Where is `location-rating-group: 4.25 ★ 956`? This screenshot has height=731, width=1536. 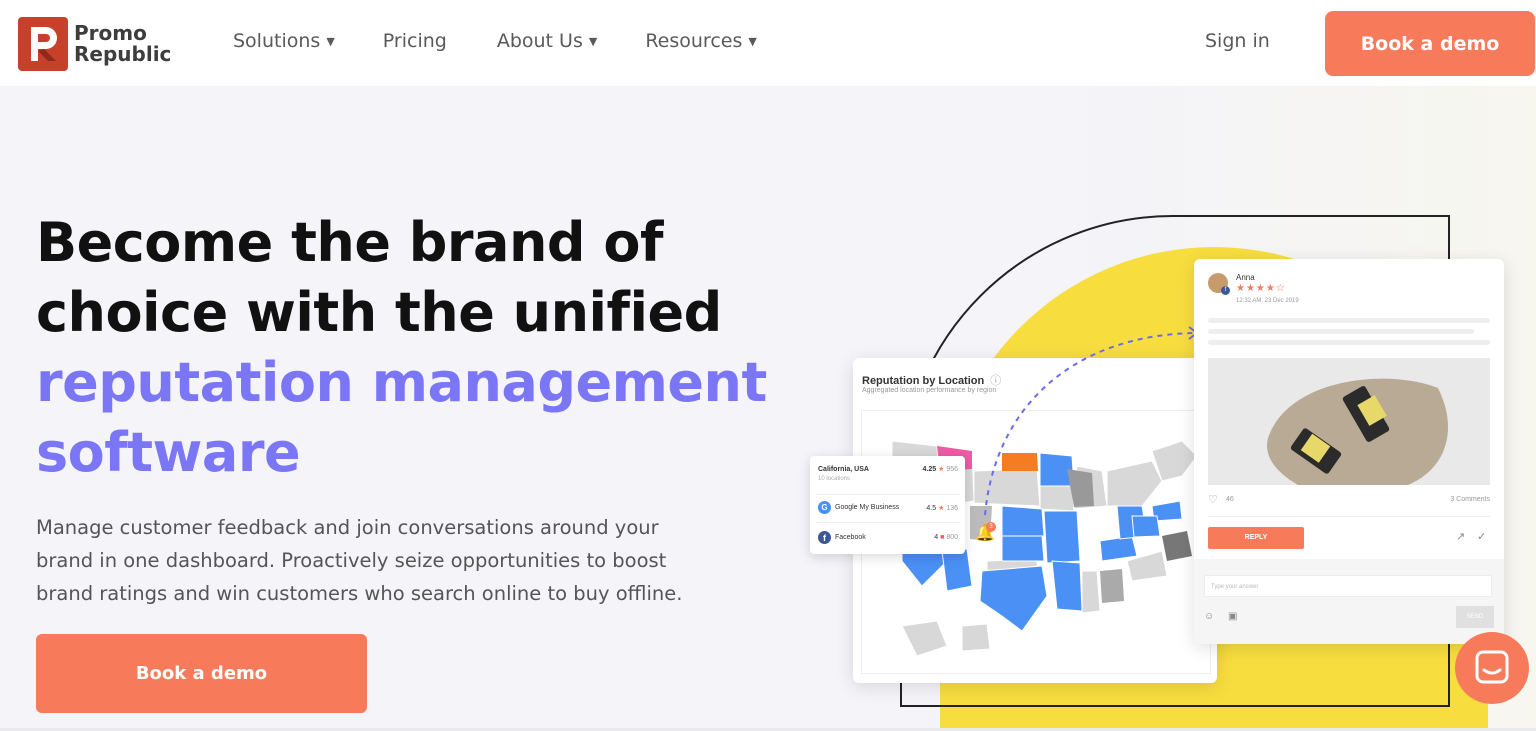 location-rating-group: 4.25 ★ 956 is located at coordinates (941, 469).